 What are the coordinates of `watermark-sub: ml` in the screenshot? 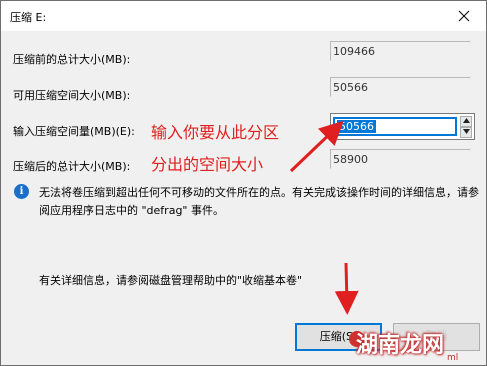 It's located at (453, 358).